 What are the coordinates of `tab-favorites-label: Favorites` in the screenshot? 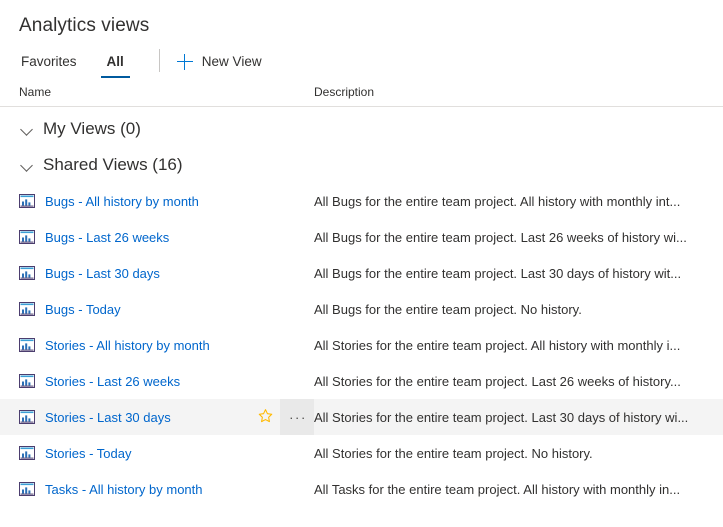 It's located at (49, 61).